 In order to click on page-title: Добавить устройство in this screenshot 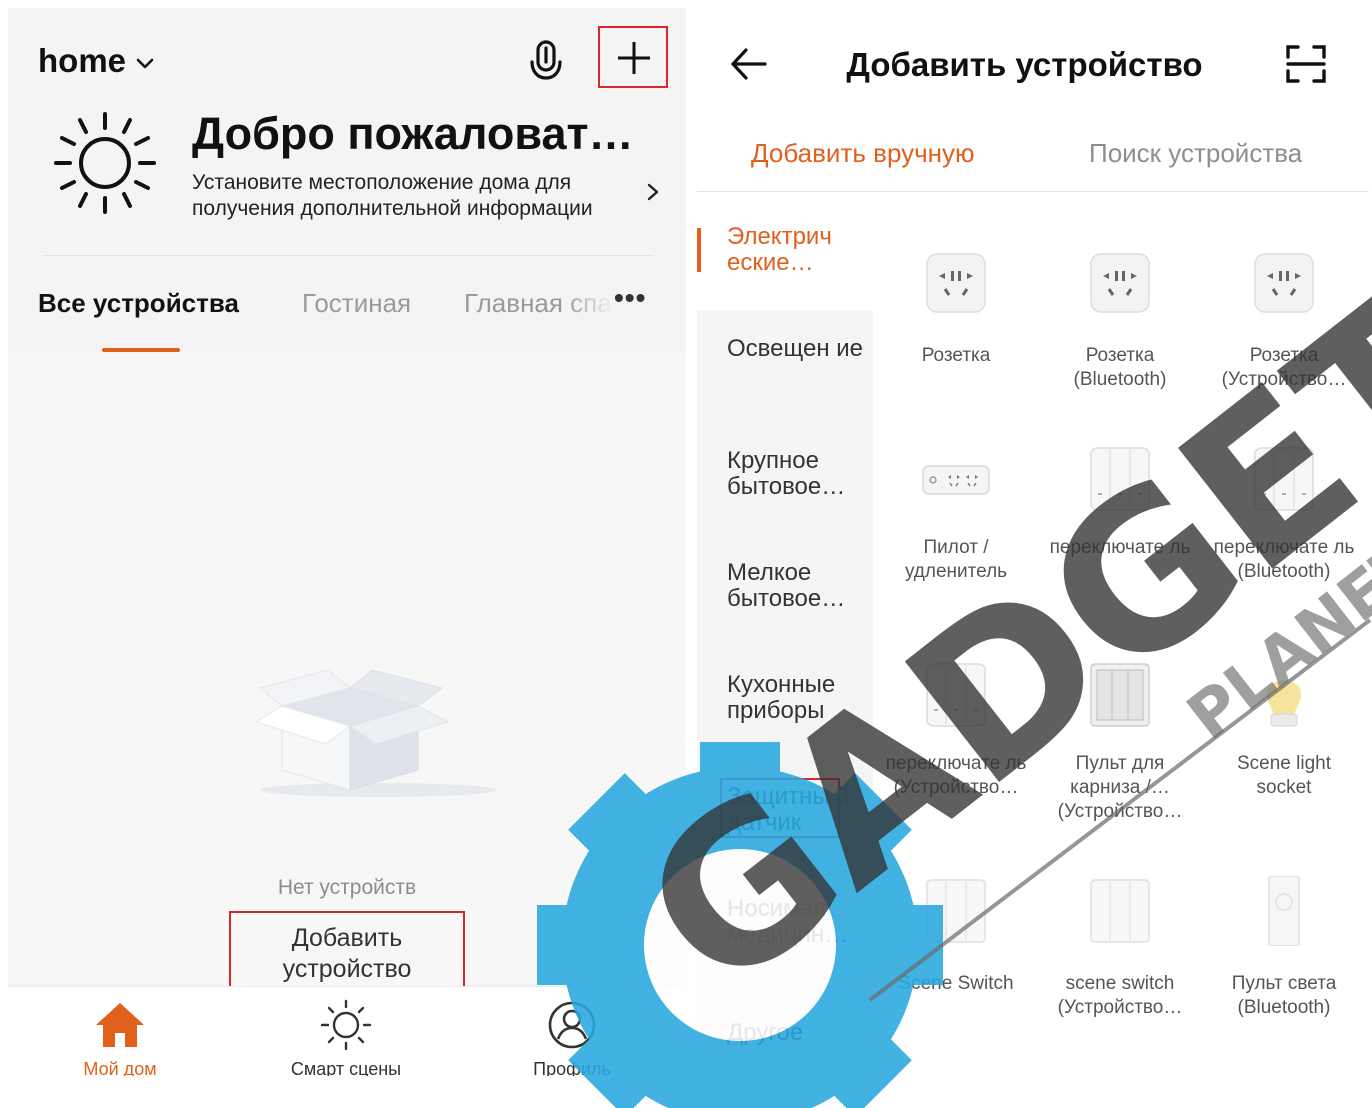, I will do `click(1024, 64)`.